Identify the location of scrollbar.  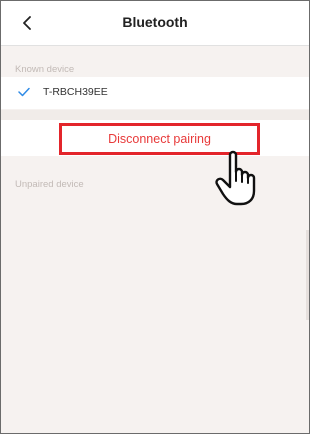
(307, 275).